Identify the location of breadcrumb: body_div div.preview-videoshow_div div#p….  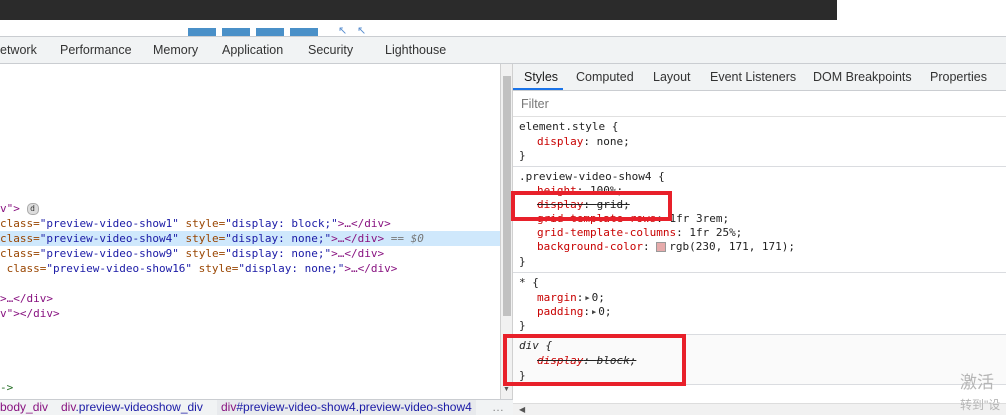
(256, 407).